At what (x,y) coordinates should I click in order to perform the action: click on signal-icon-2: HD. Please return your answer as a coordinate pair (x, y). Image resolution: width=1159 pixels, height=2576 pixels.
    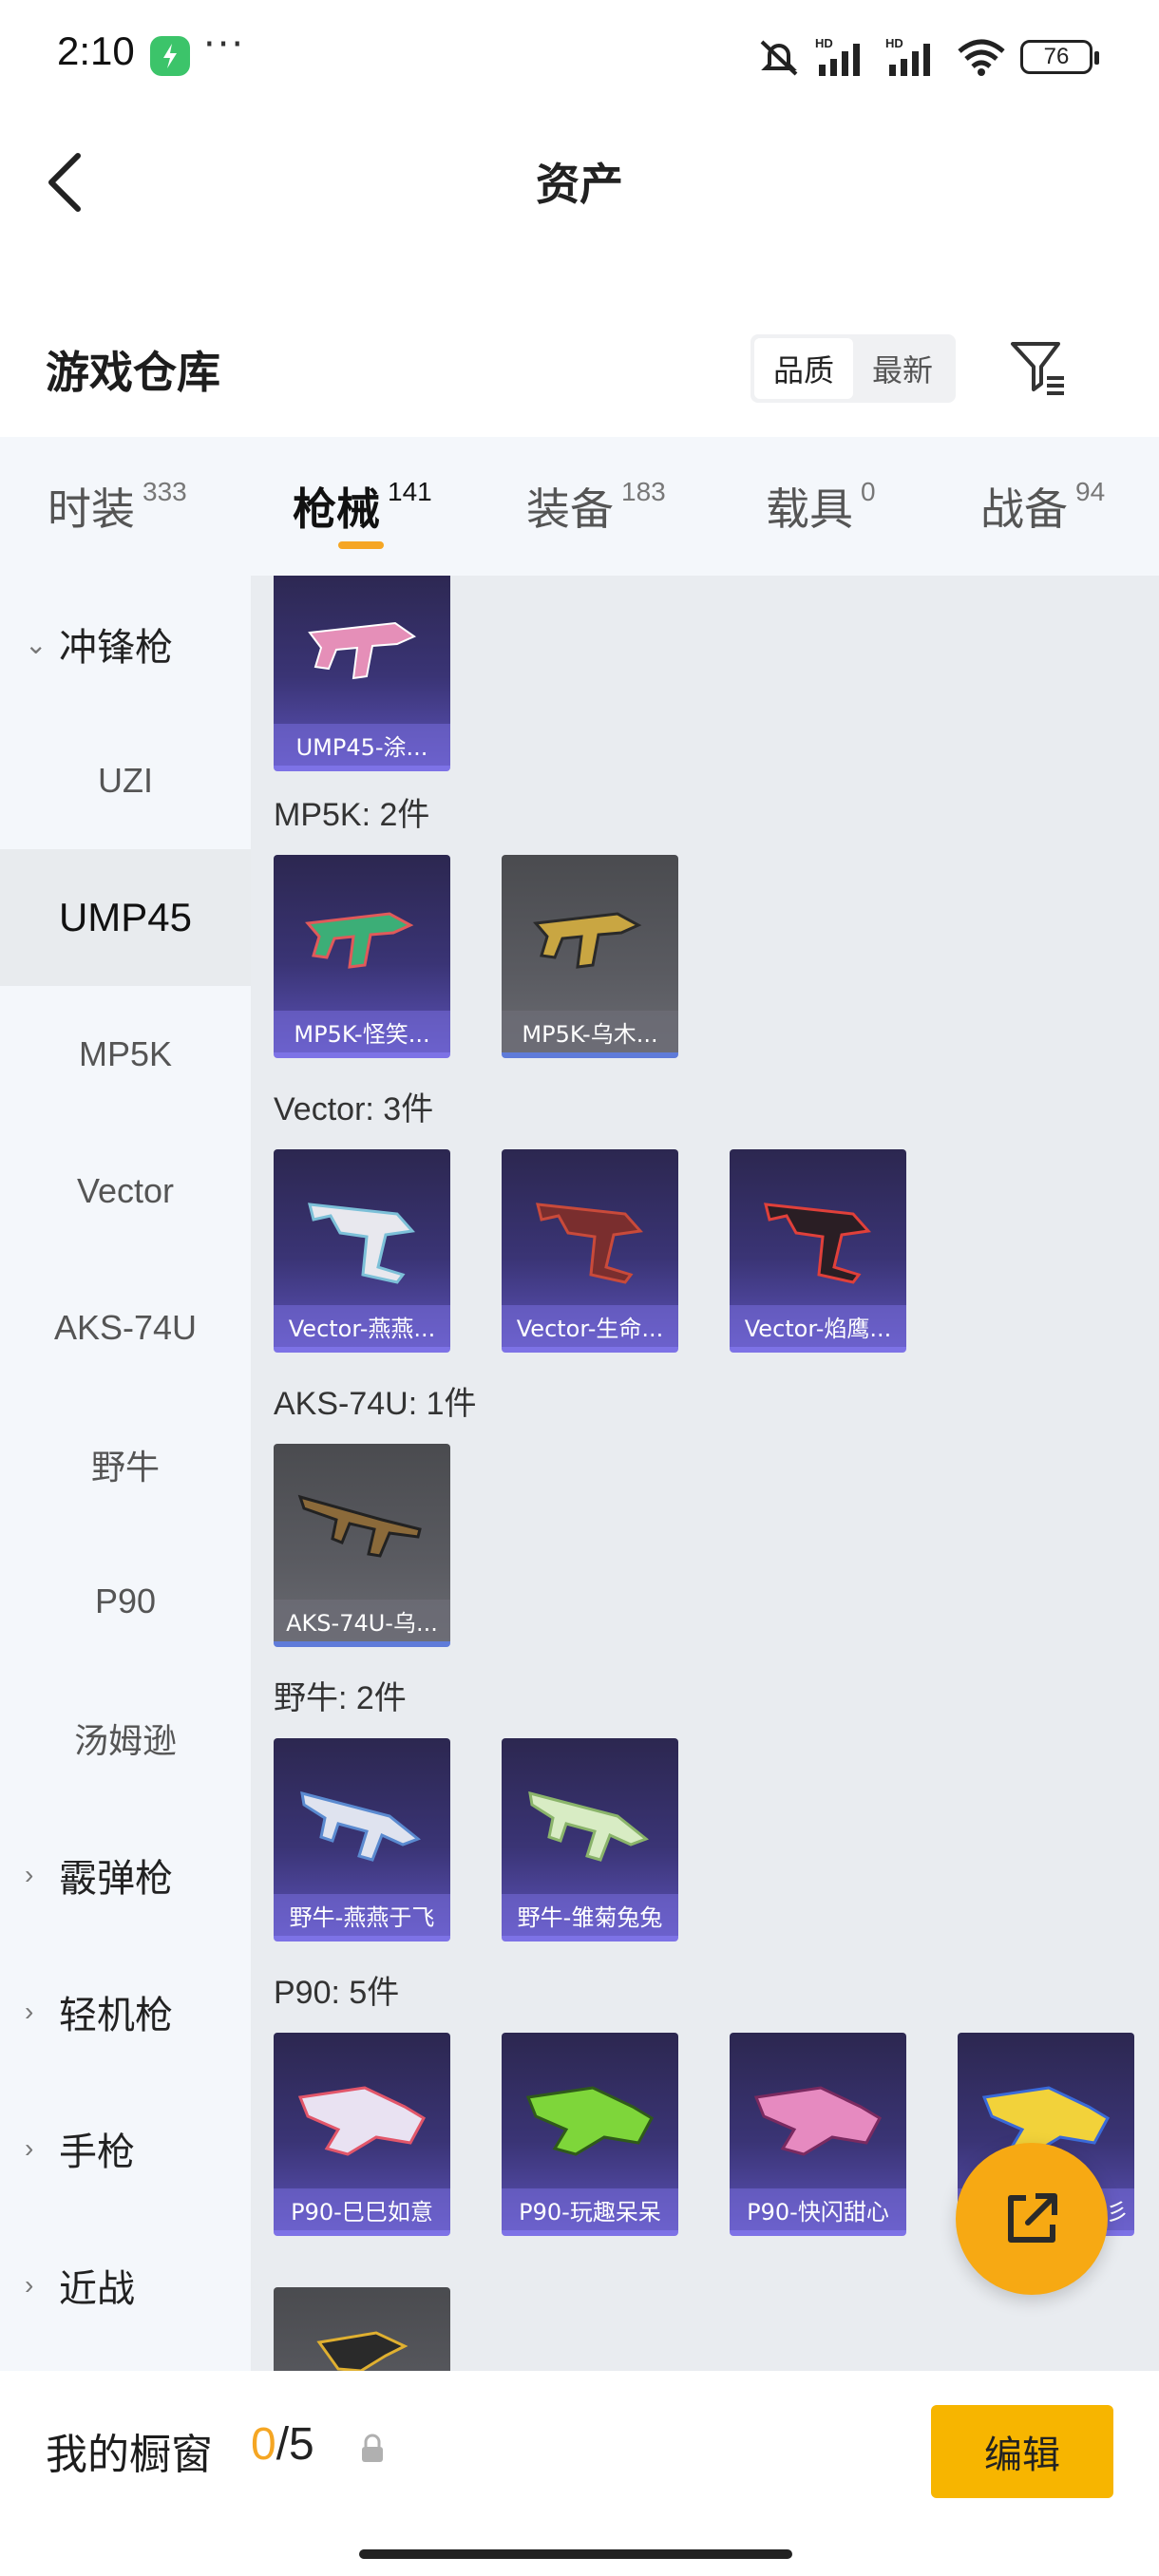
    Looking at the image, I should click on (907, 56).